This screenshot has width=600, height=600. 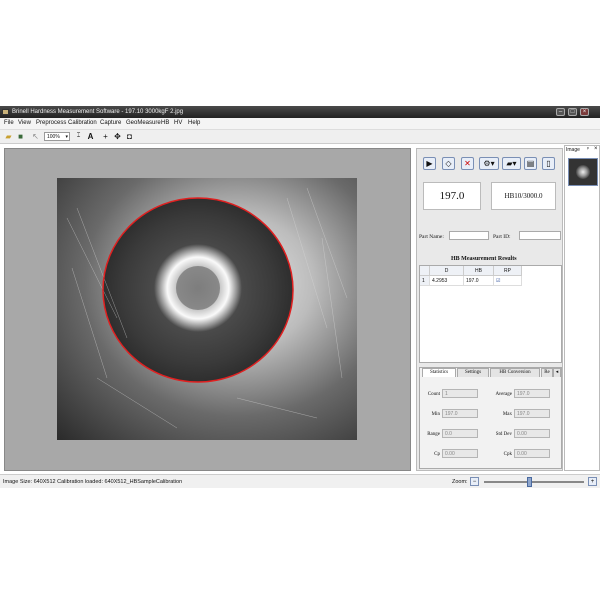 What do you see at coordinates (425, 271) in the screenshot?
I see `table-corner` at bounding box center [425, 271].